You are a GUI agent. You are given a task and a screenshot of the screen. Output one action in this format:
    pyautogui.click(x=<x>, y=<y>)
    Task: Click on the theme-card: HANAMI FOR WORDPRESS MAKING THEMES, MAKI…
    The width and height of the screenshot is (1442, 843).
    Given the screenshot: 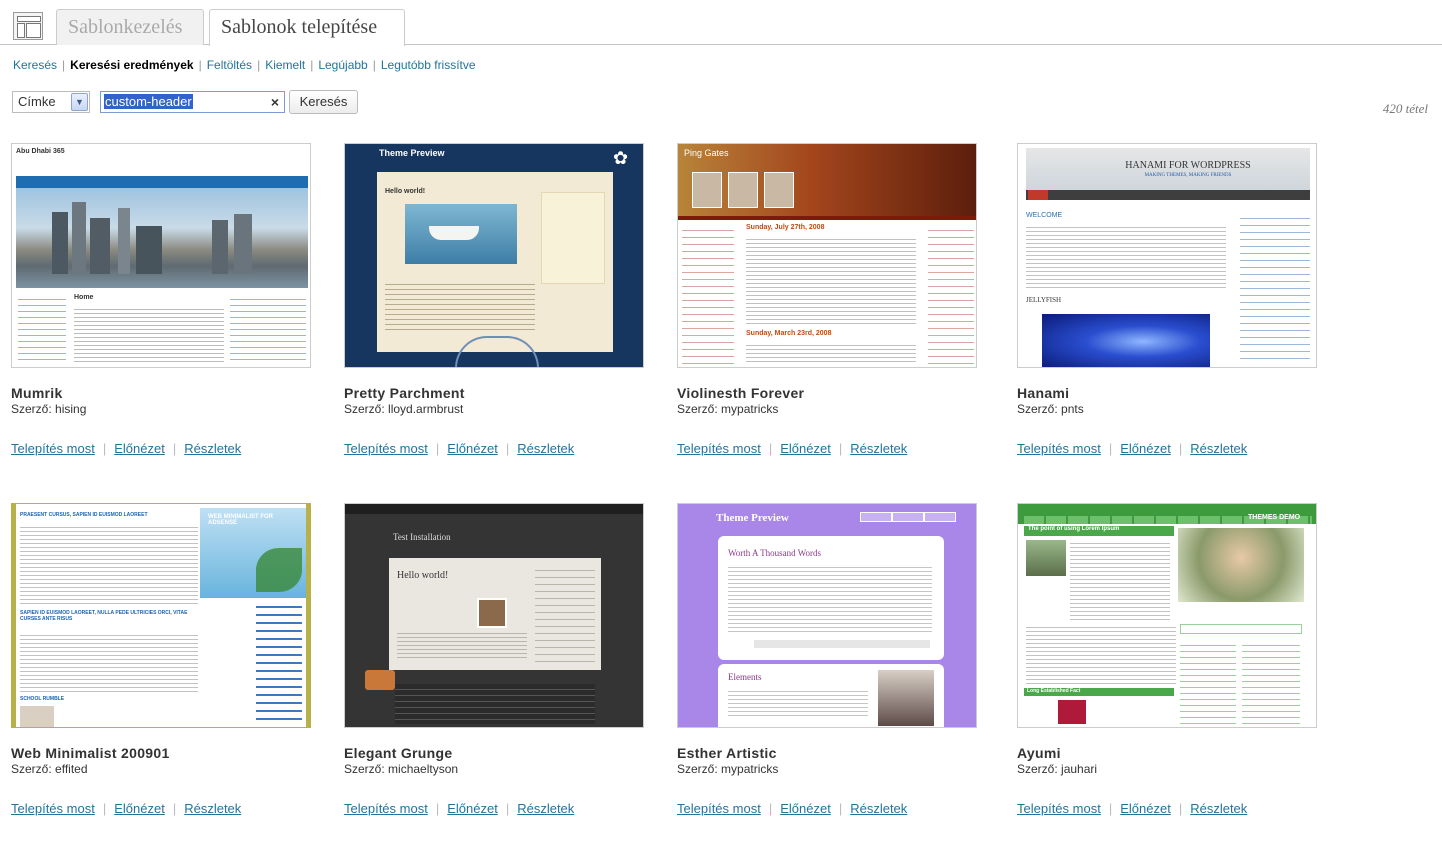 What is the action you would take?
    pyautogui.click(x=1172, y=308)
    